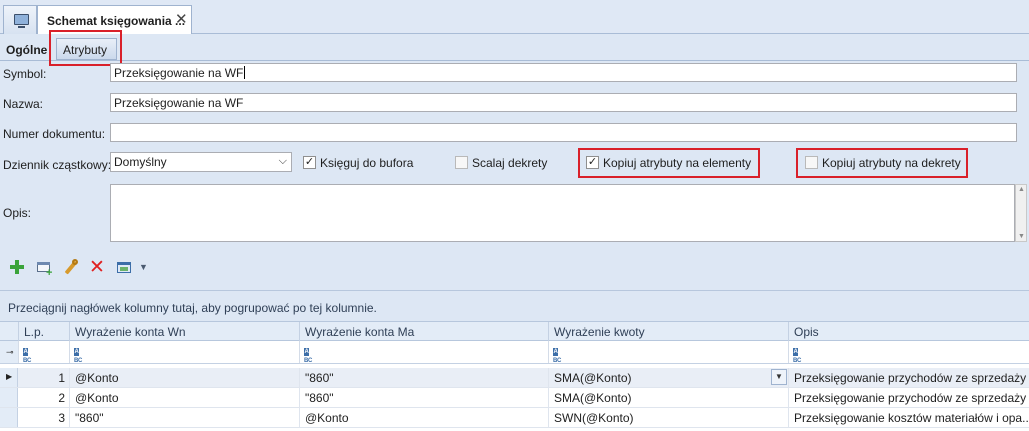 Image resolution: width=1029 pixels, height=431 pixels. What do you see at coordinates (563, 72) in the screenshot?
I see `symbol-field: Przeksięgowanie na WF` at bounding box center [563, 72].